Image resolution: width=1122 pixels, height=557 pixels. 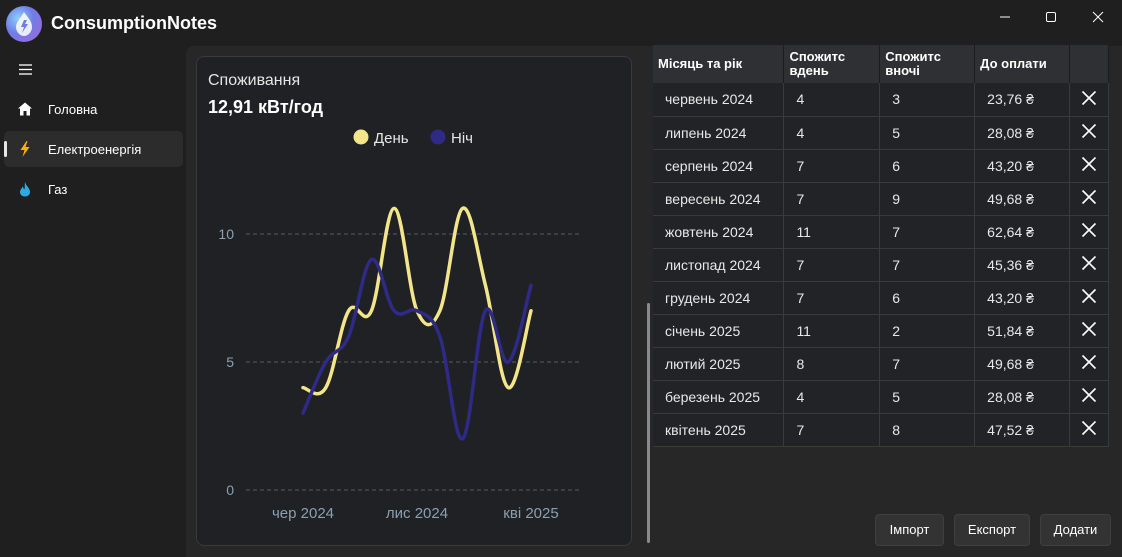 I want to click on x-tick-label: кві 2025, so click(x=530, y=513).